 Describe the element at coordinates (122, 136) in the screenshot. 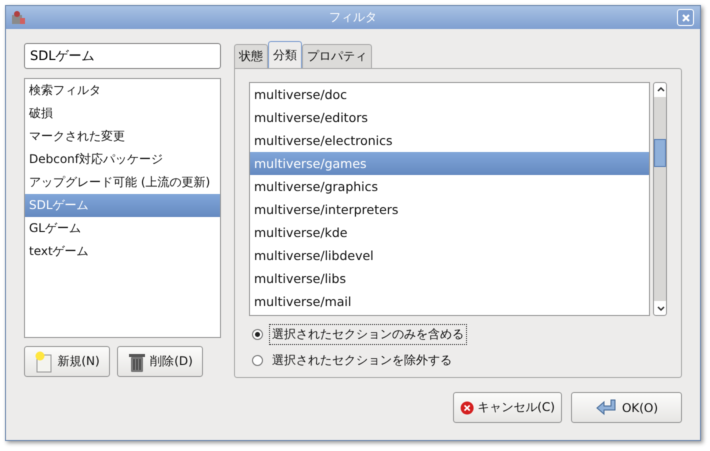

I see `filter-item: マークされた変更` at that location.